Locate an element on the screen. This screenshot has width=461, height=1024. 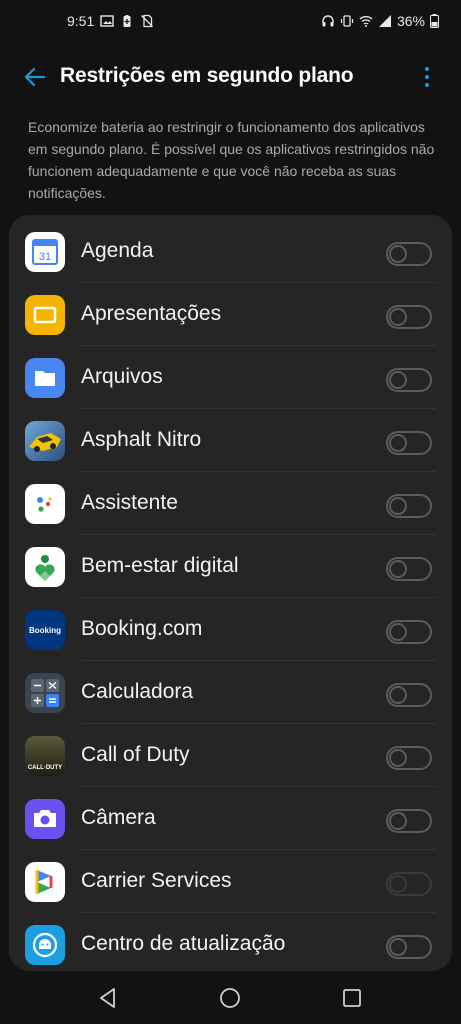
app-name: Calculadora is located at coordinates (137, 691).